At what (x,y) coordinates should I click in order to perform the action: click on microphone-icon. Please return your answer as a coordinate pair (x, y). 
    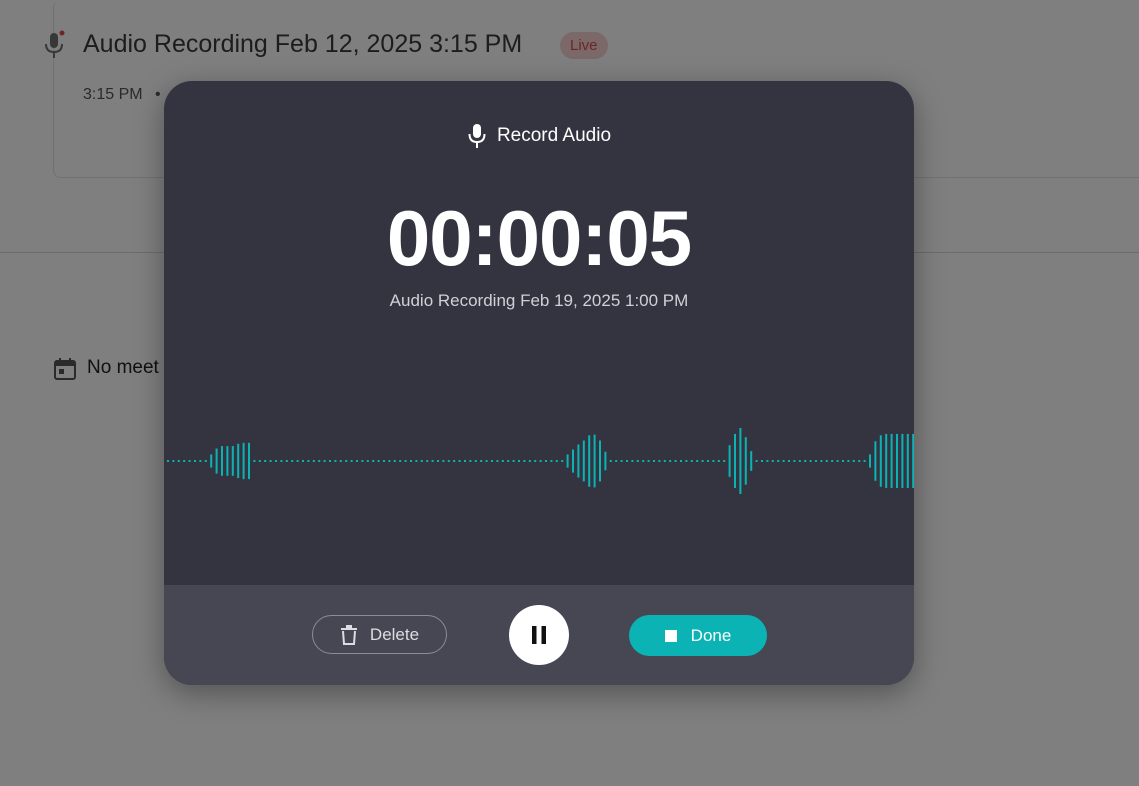
    Looking at the image, I should click on (477, 136).